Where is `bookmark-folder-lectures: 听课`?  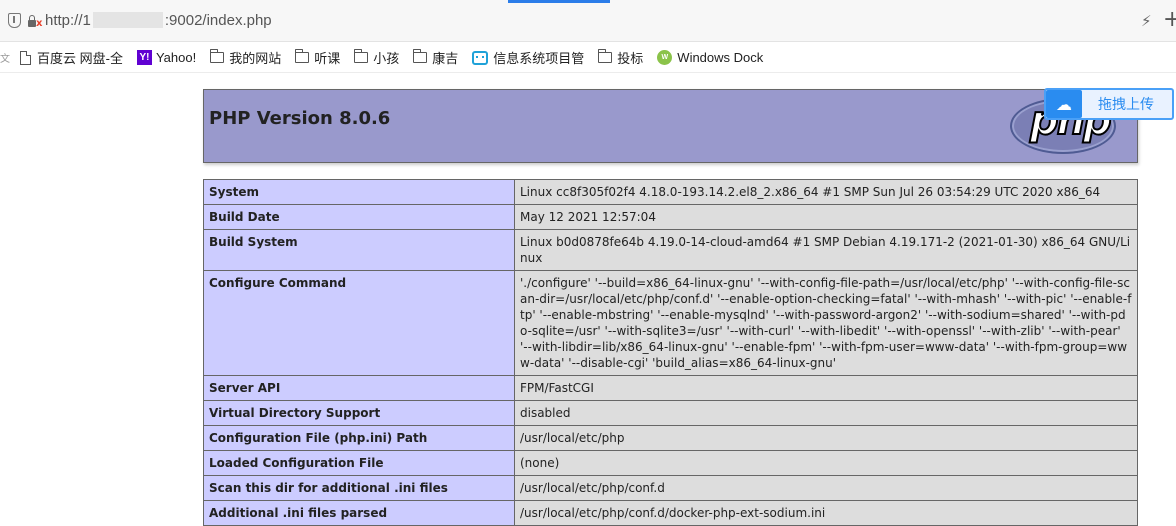
bookmark-folder-lectures: 听课 is located at coordinates (317, 57).